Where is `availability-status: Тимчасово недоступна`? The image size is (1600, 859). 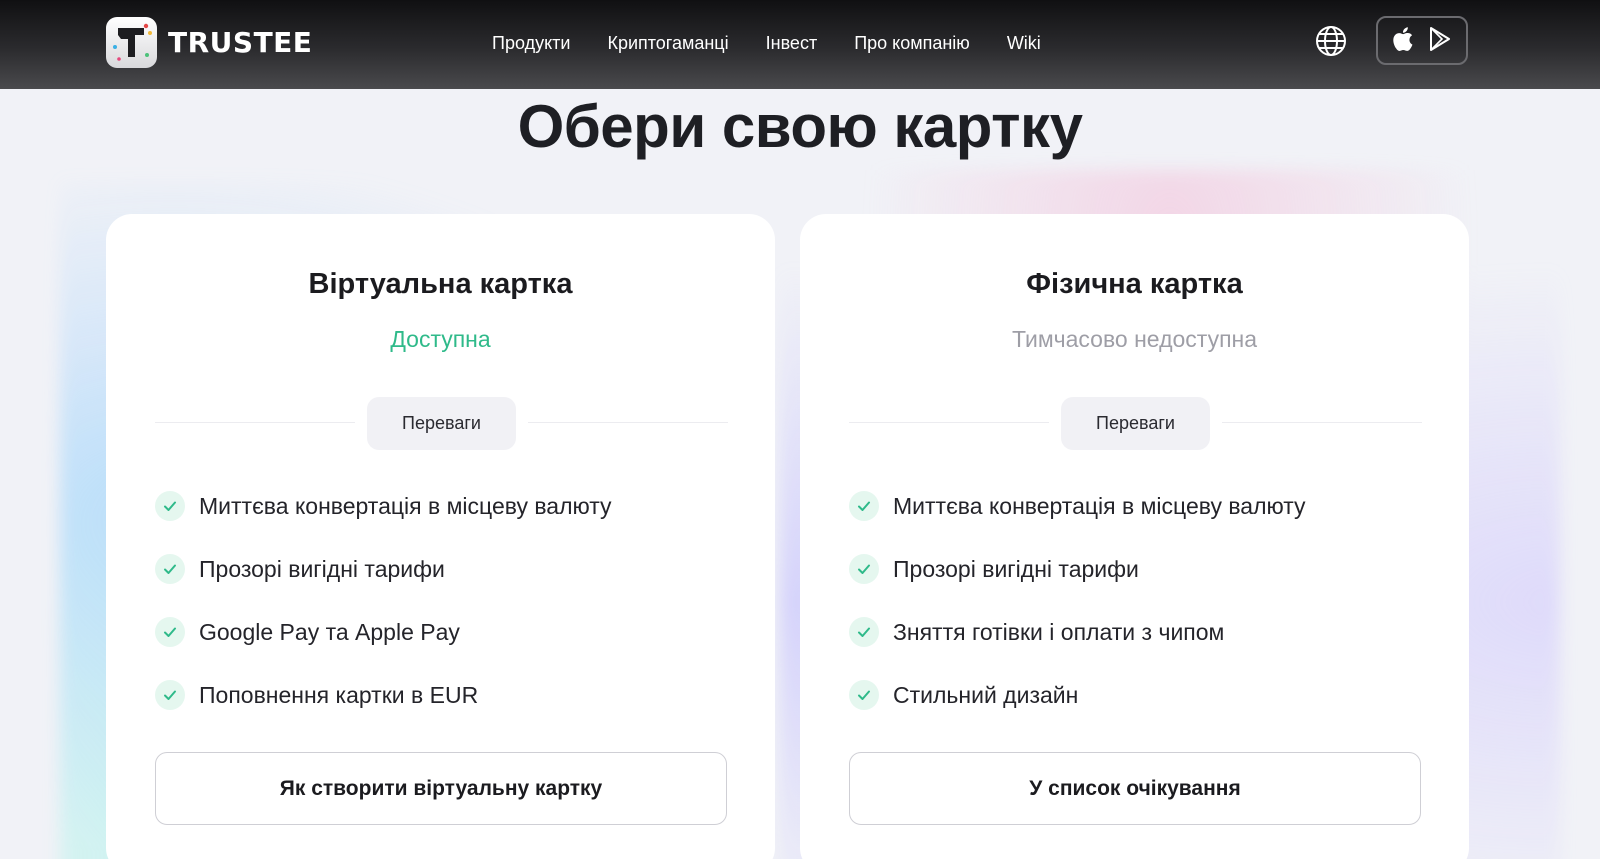 availability-status: Тимчасово недоступна is located at coordinates (1134, 339).